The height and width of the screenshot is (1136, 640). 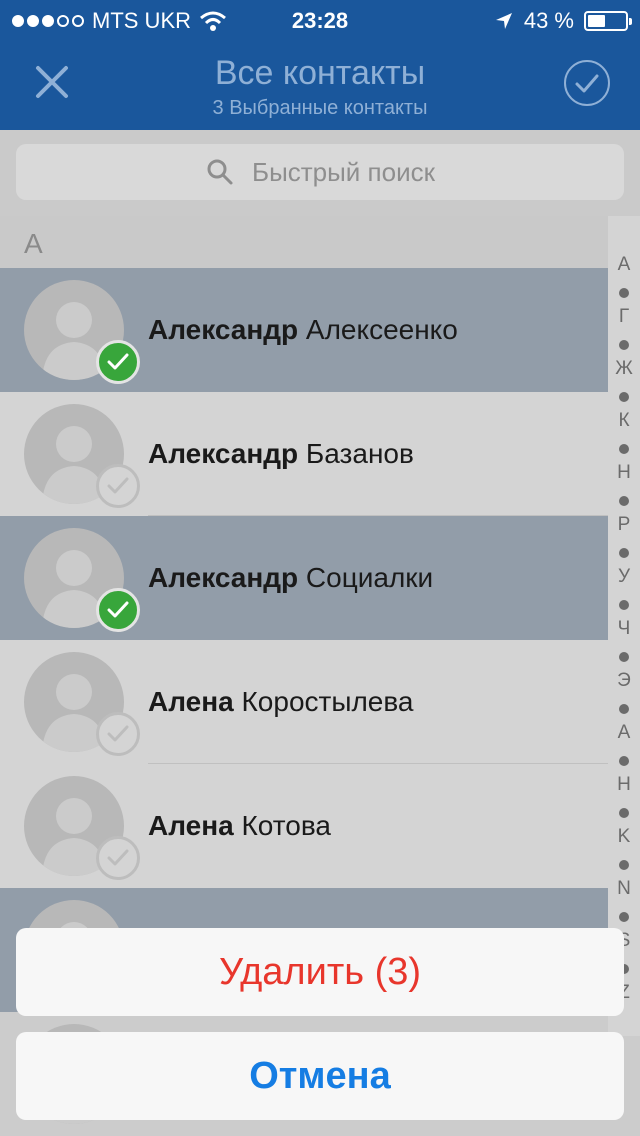 What do you see at coordinates (624, 421) in the screenshot?
I see `index-letter: К` at bounding box center [624, 421].